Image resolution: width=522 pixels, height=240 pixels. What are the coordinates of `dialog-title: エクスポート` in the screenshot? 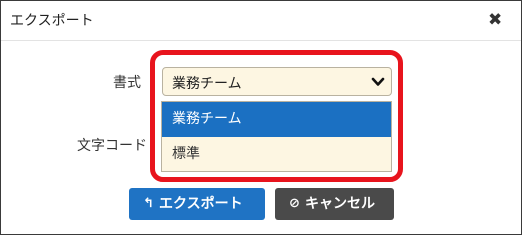 It's located at (52, 21).